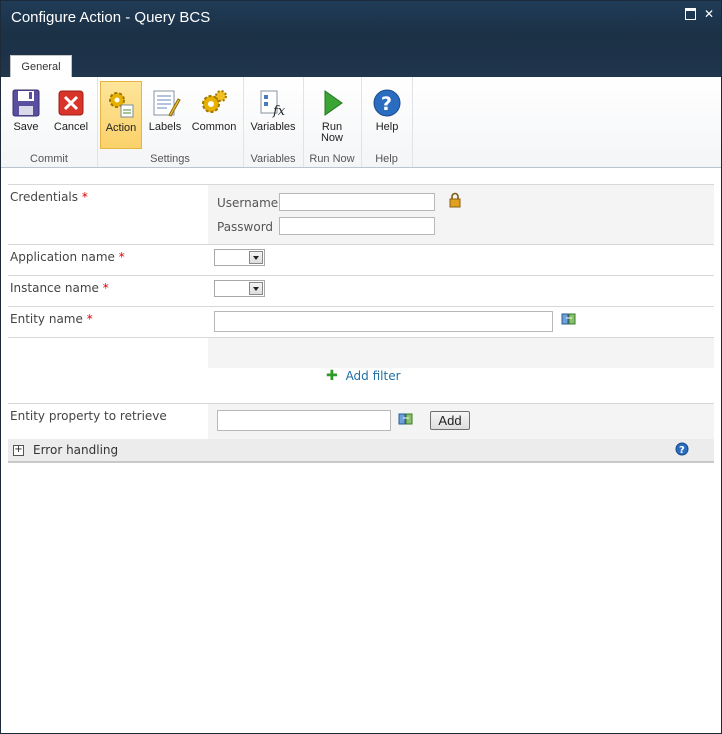 This screenshot has width=722, height=734. What do you see at coordinates (67, 257) in the screenshot?
I see `application-name-label: Application name *` at bounding box center [67, 257].